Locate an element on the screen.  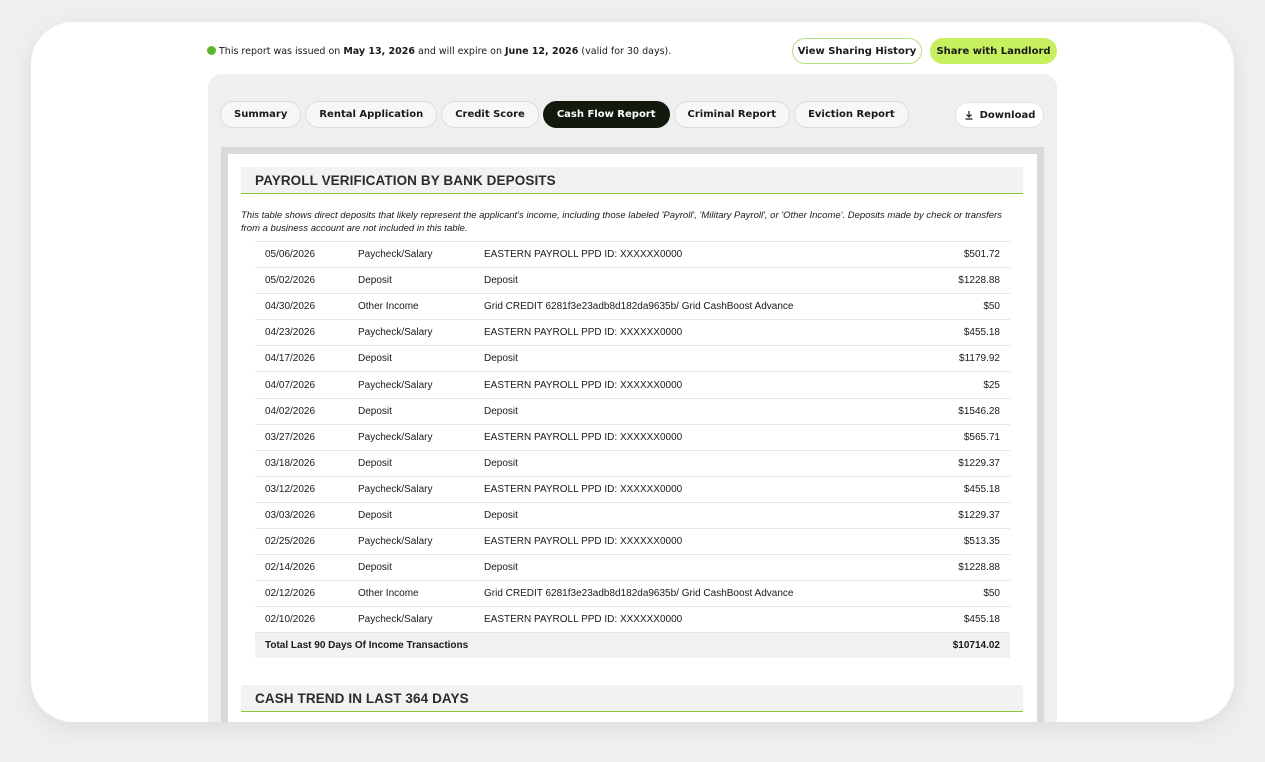
expiry-date: June 12, 2026 is located at coordinates (542, 51).